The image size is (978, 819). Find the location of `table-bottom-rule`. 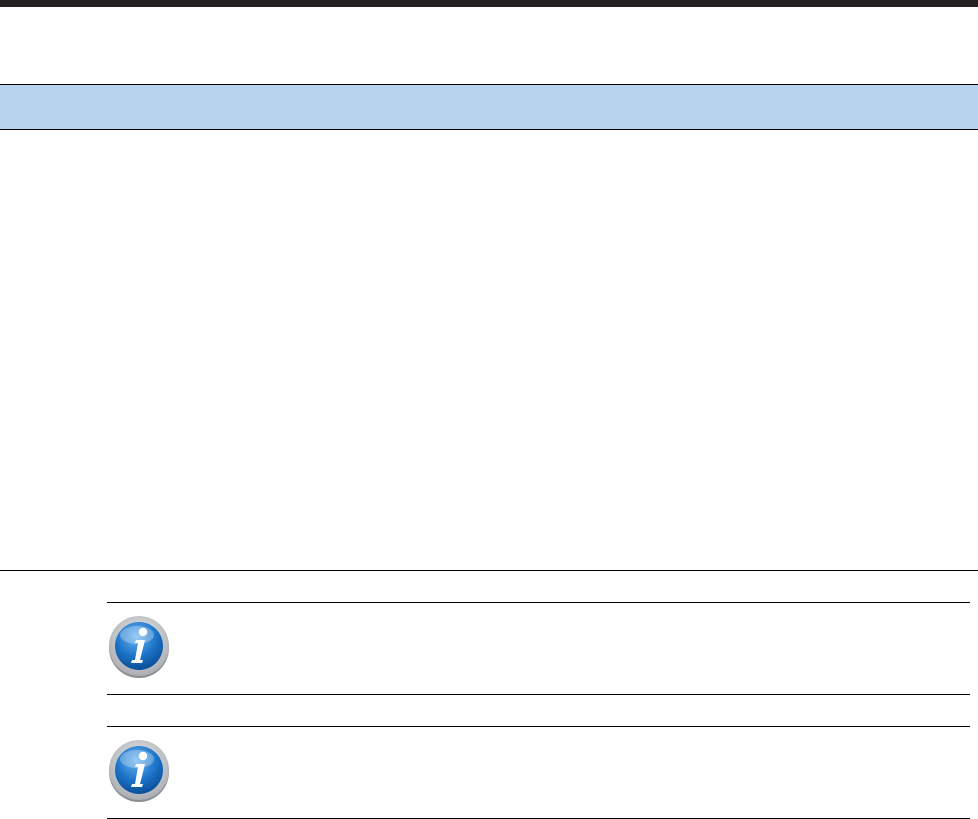

table-bottom-rule is located at coordinates (489, 570).